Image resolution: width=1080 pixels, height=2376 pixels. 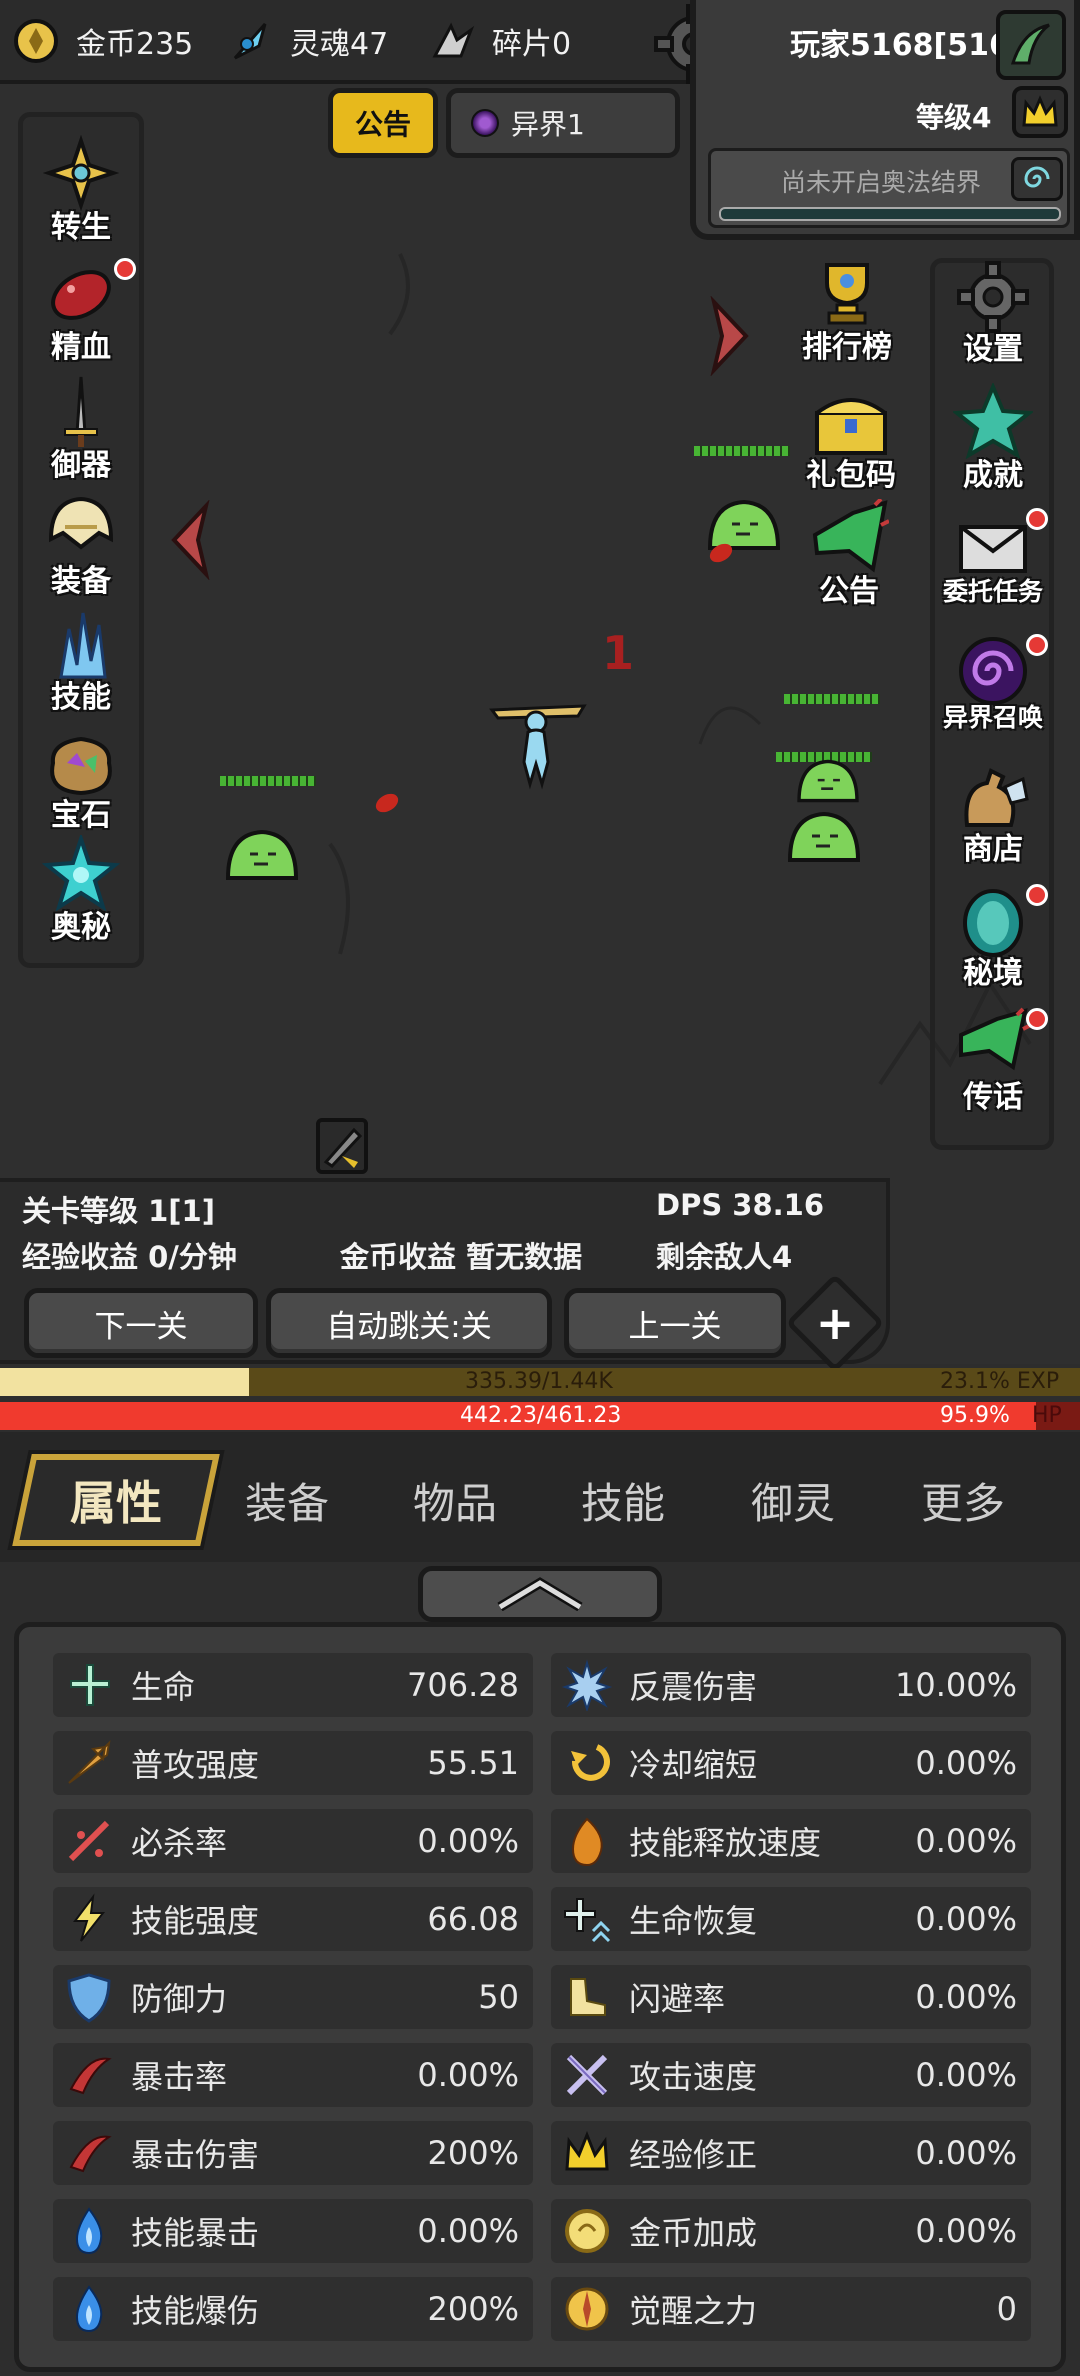 What do you see at coordinates (293, 1685) in the screenshot?
I see `stat-row: 生命 706.28` at bounding box center [293, 1685].